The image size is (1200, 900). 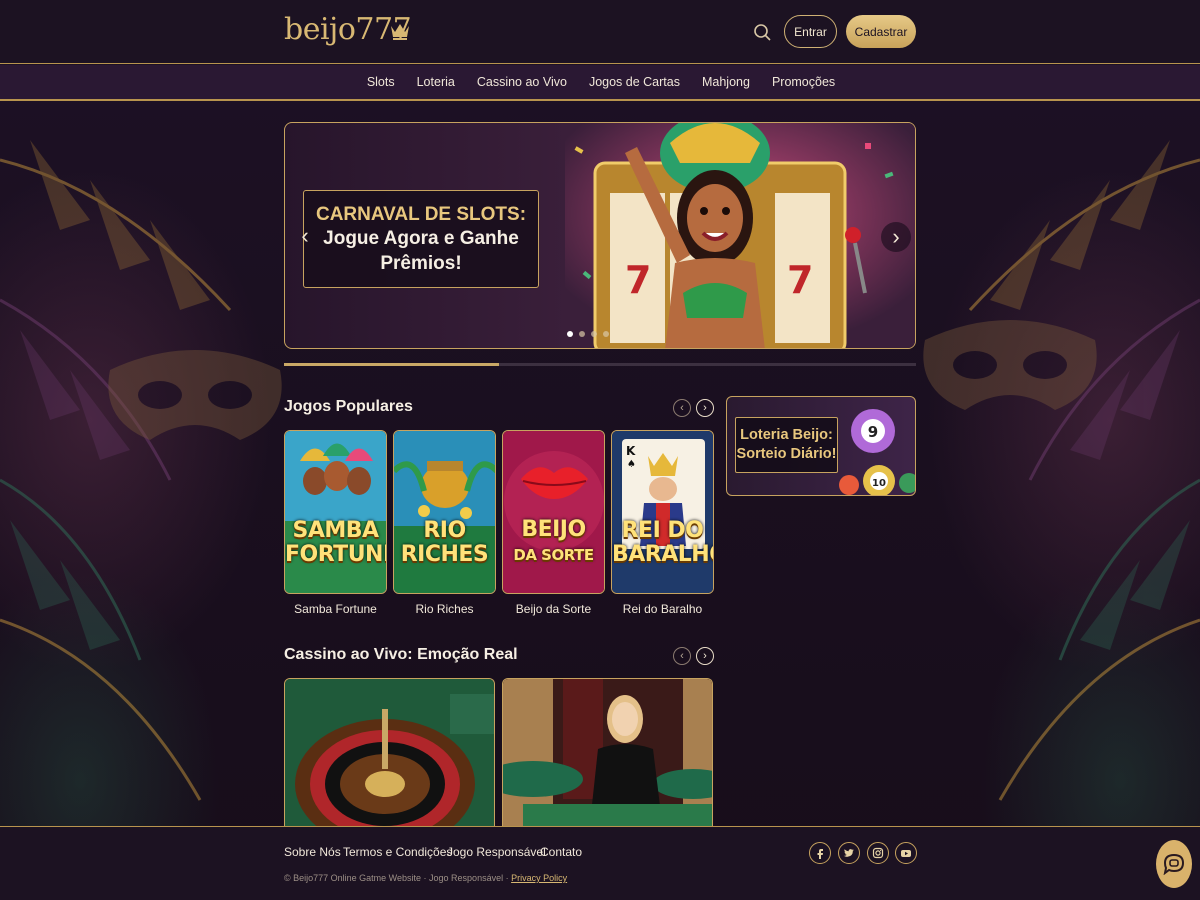 I want to click on beijo-da-sorte-art-title: BEIJO DA SORTE, so click(x=553, y=541).